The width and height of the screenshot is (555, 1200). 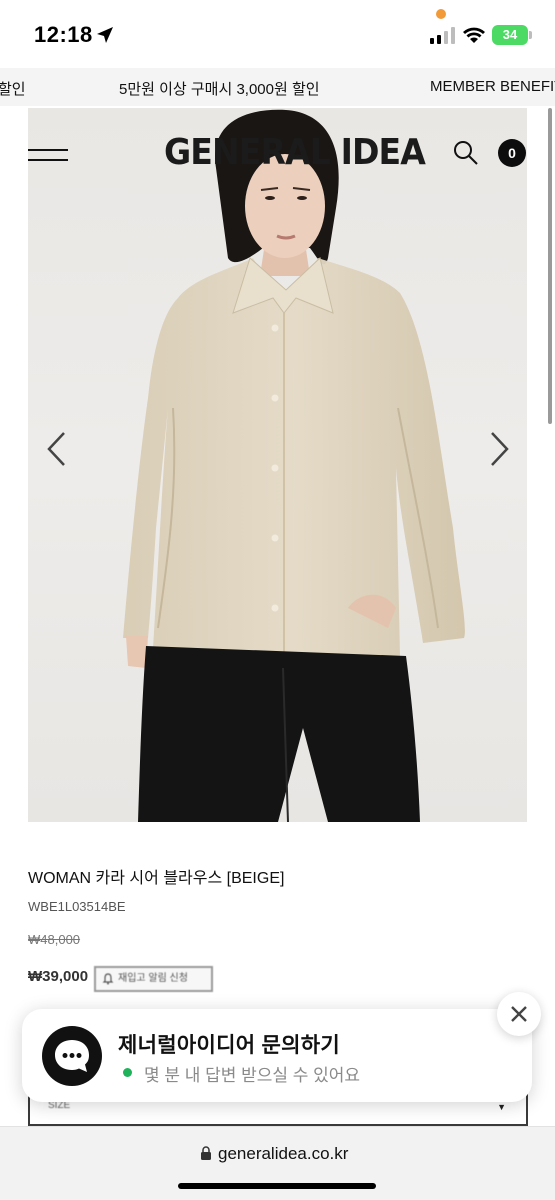 What do you see at coordinates (127, 1072) in the screenshot?
I see `online-status-dot` at bounding box center [127, 1072].